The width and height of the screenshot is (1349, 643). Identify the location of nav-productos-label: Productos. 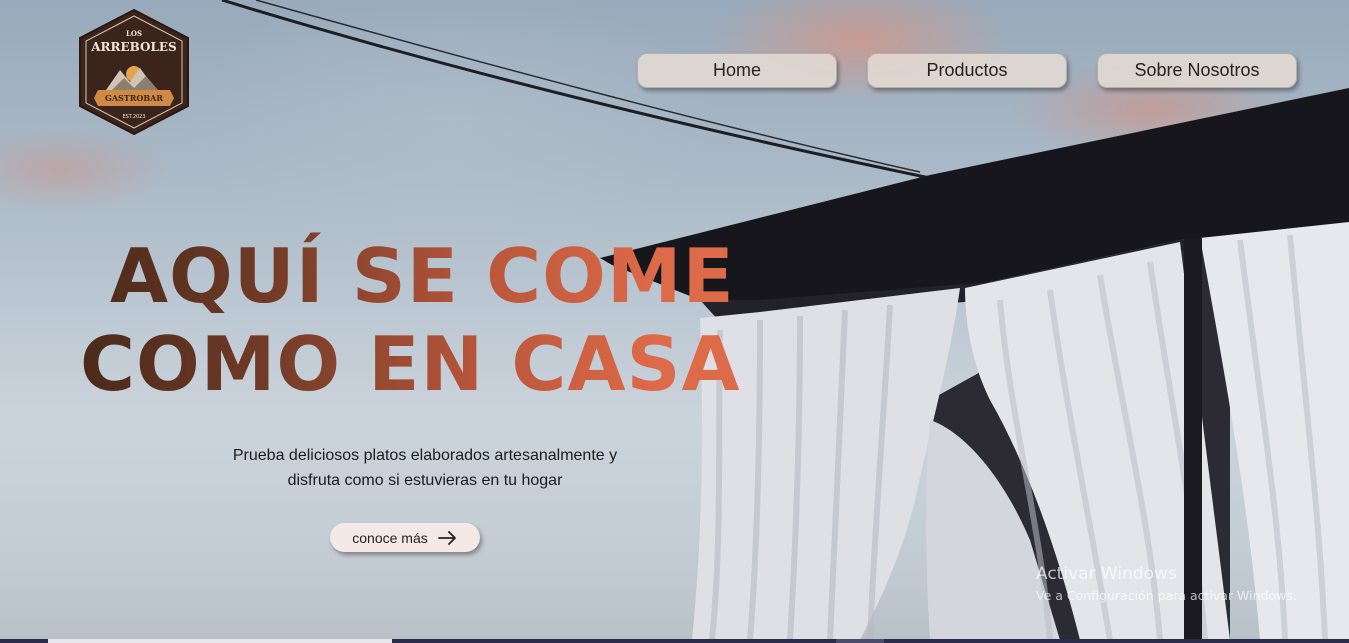
(967, 70).